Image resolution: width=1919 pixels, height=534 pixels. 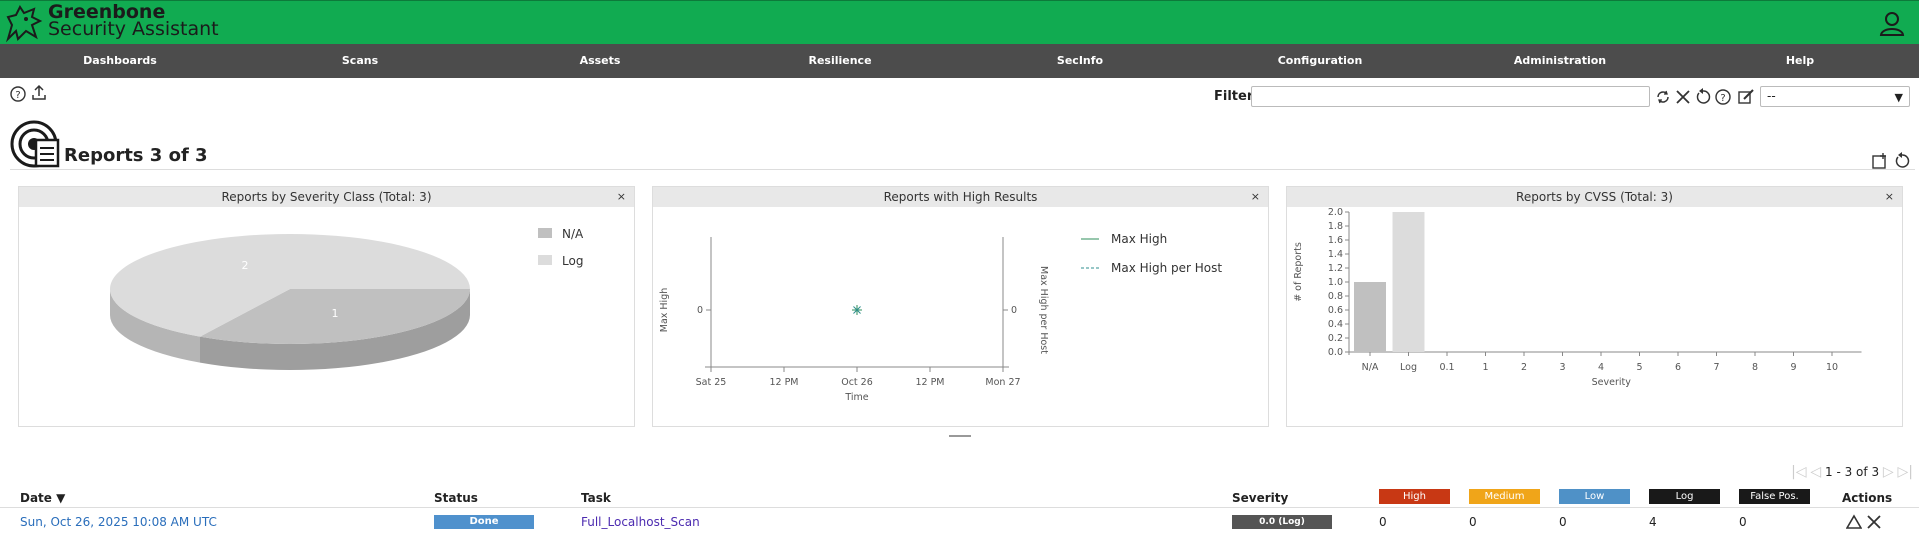 I want to click on menu-scans: Scans, so click(x=360, y=61).